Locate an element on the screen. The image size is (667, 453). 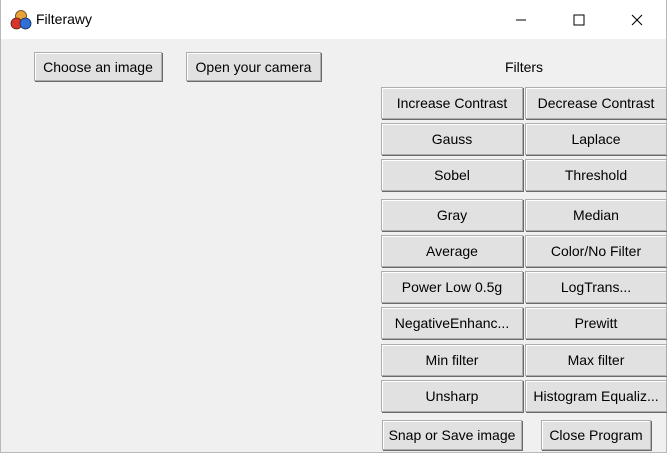
filter-button-laplace: Laplace is located at coordinates (596, 139).